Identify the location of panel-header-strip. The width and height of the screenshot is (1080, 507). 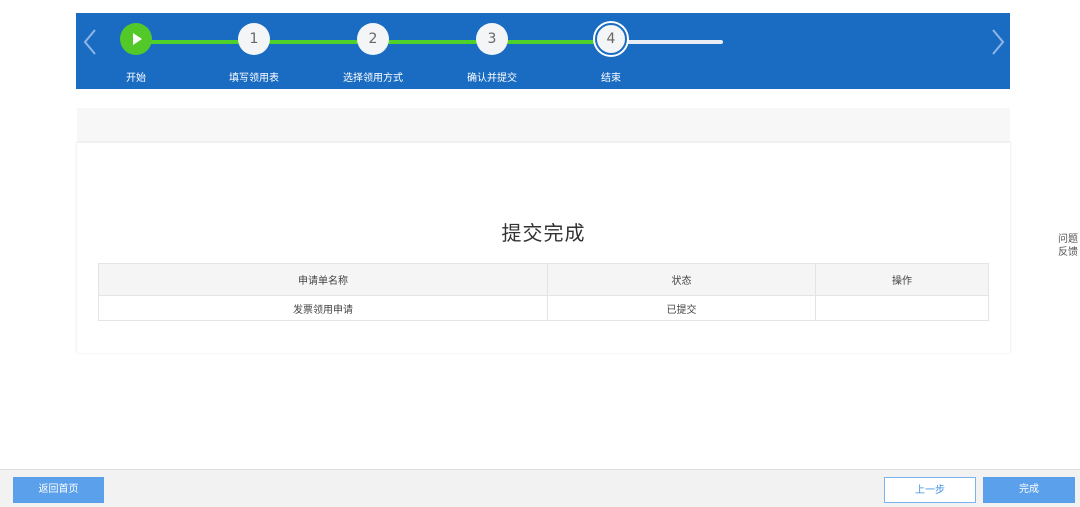
(543, 125).